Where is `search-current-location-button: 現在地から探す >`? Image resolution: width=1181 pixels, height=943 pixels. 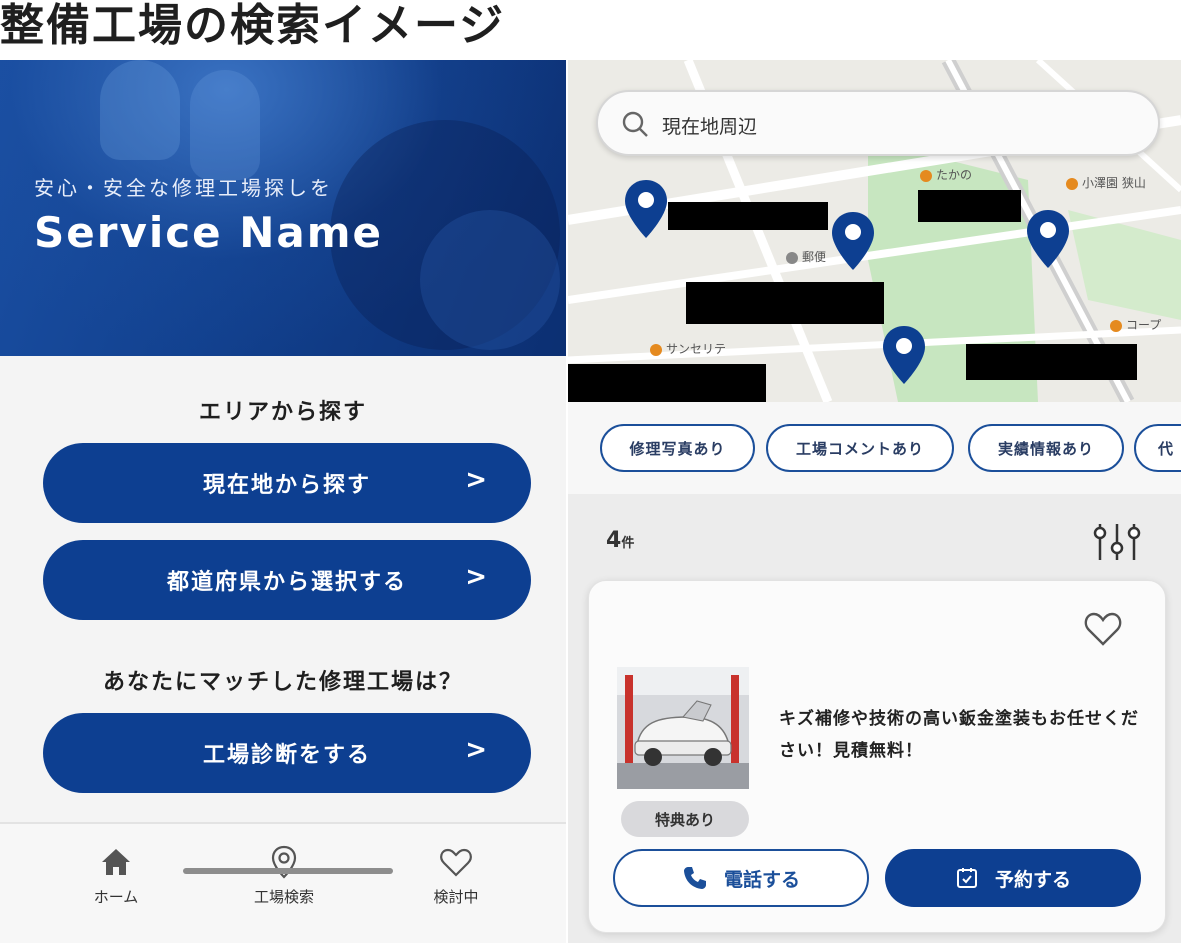 search-current-location-button: 現在地から探す > is located at coordinates (287, 483).